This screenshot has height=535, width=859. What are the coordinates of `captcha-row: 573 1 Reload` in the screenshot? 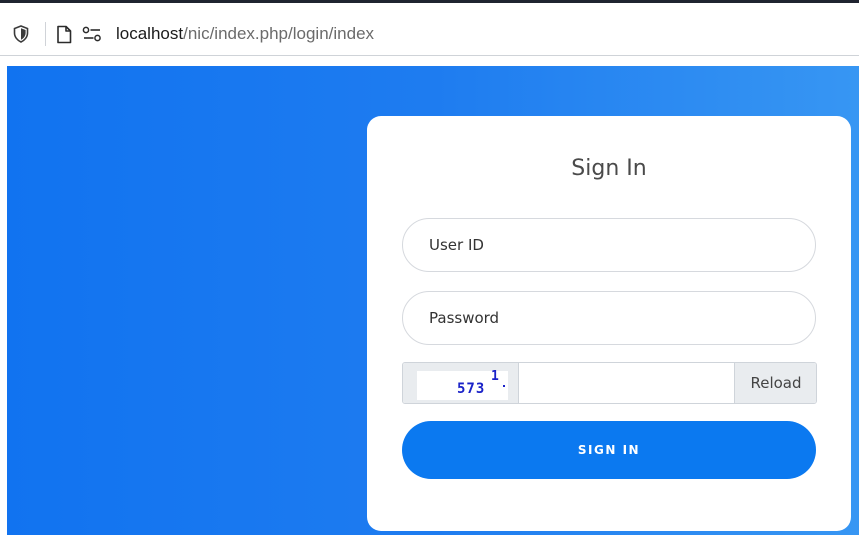 It's located at (609, 383).